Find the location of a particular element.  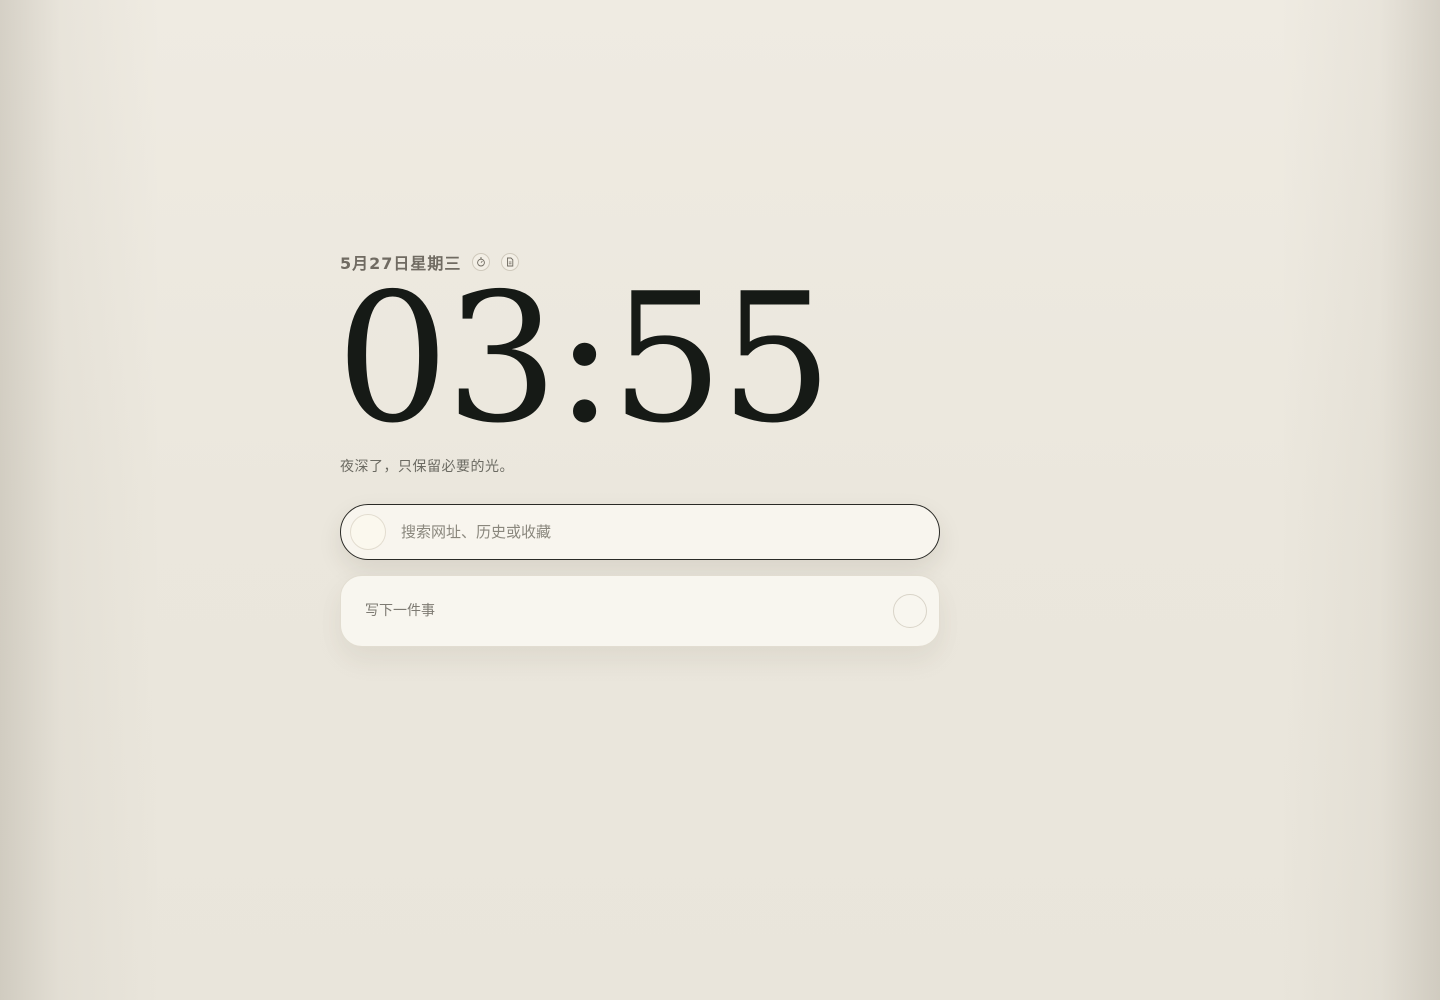

add-todo-button is located at coordinates (910, 611).